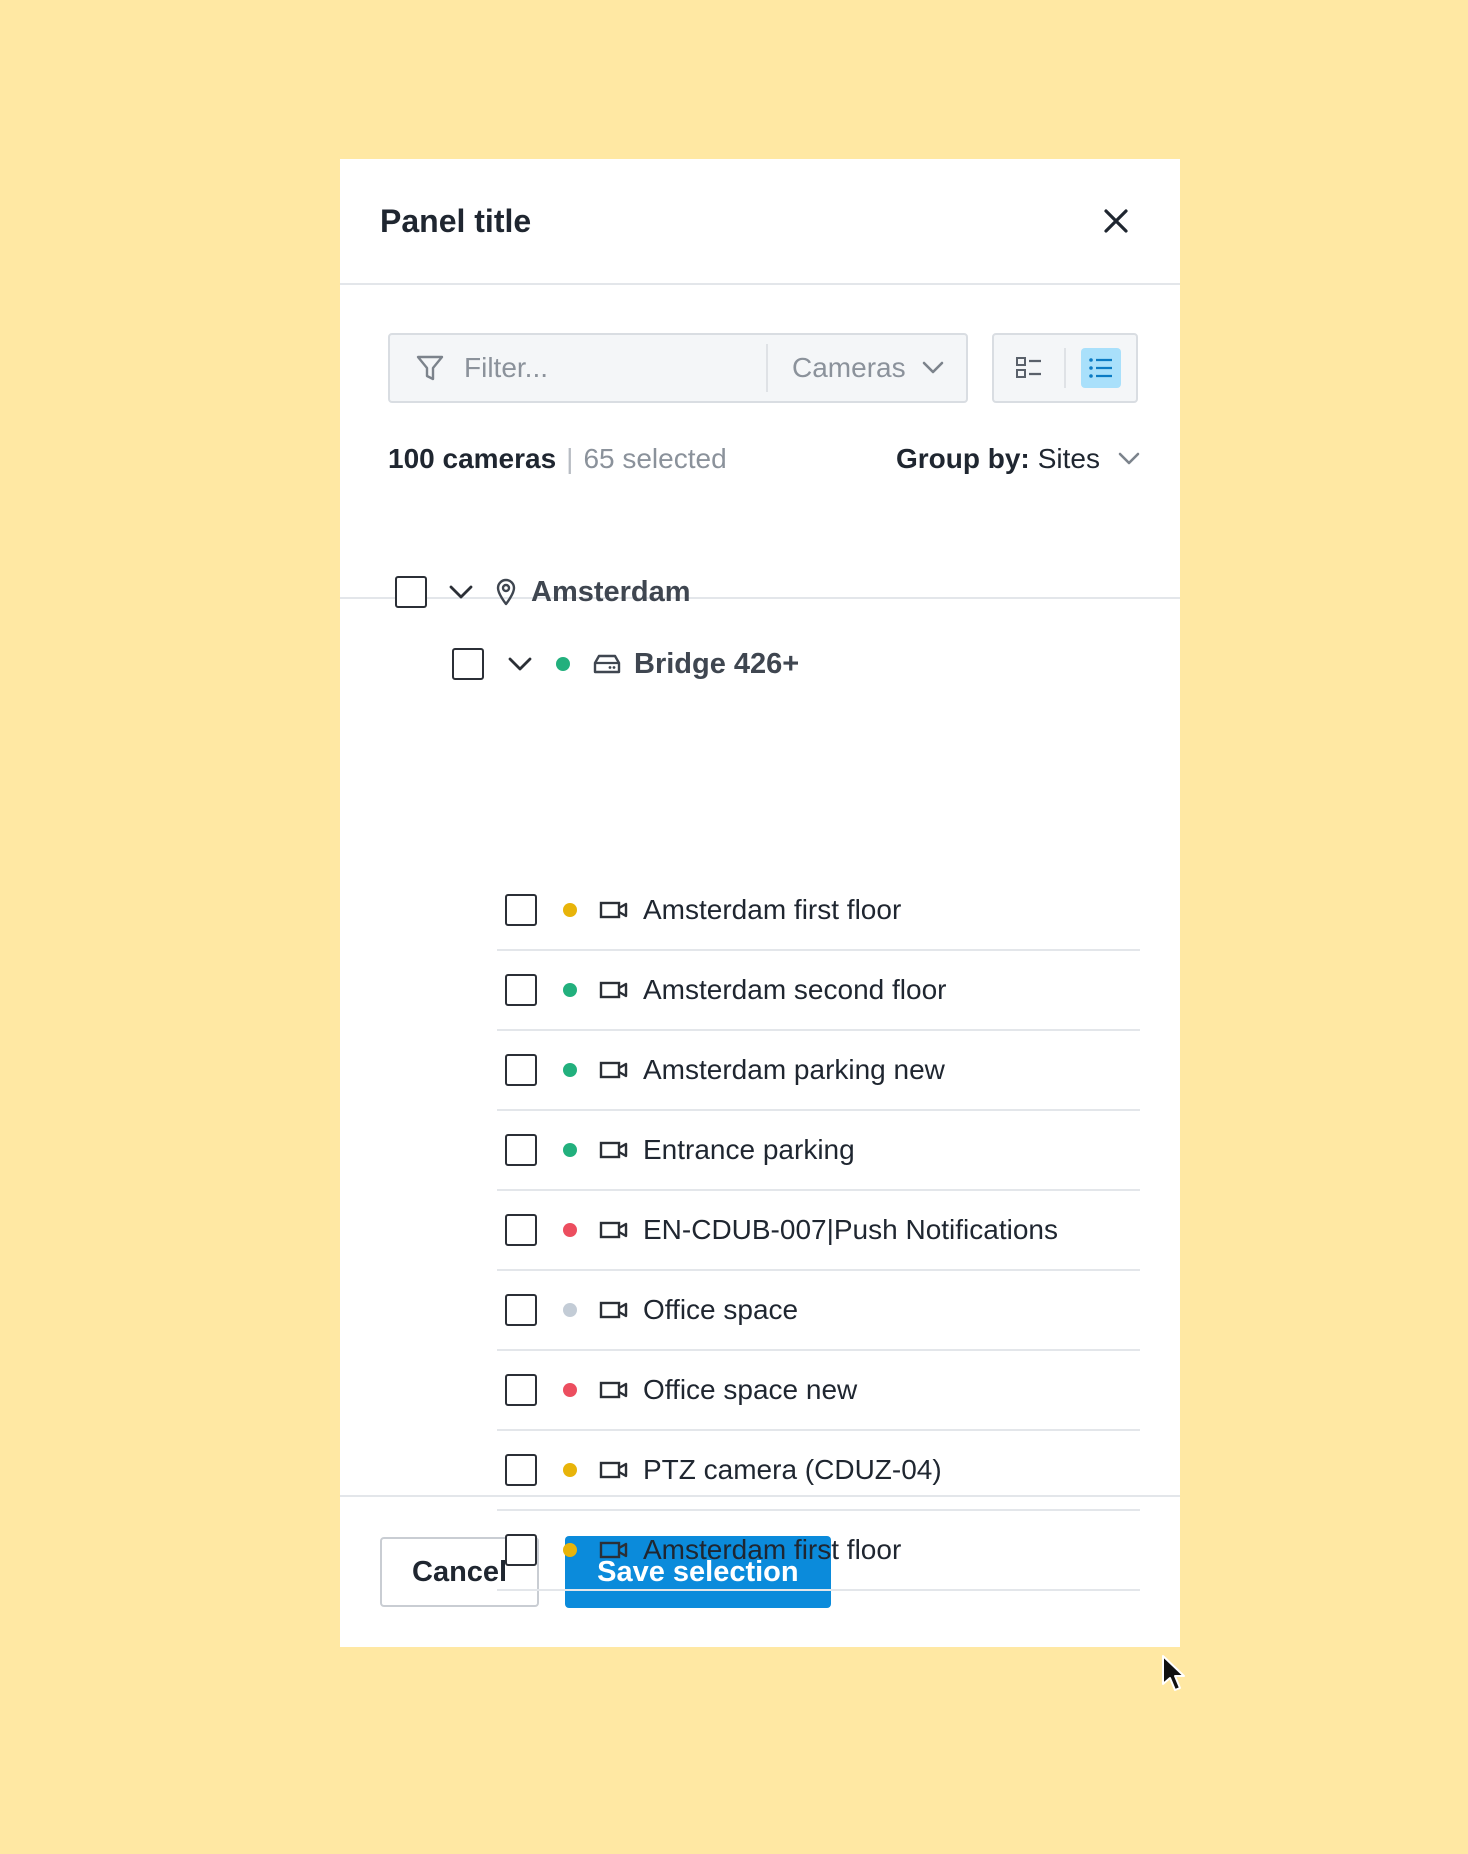 This screenshot has width=1468, height=1854. Describe the element at coordinates (962, 458) in the screenshot. I see `group-by-label: Group by:` at that location.